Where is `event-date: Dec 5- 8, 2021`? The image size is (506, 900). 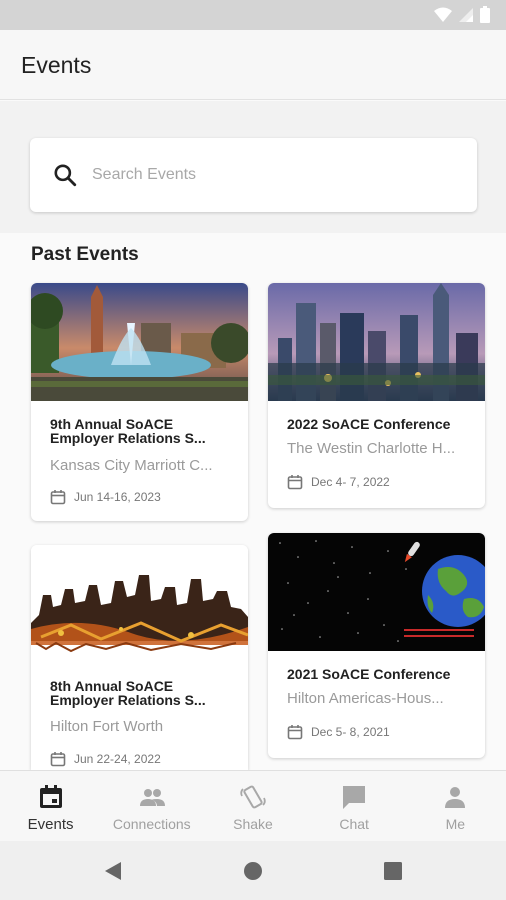 event-date: Dec 5- 8, 2021 is located at coordinates (350, 732).